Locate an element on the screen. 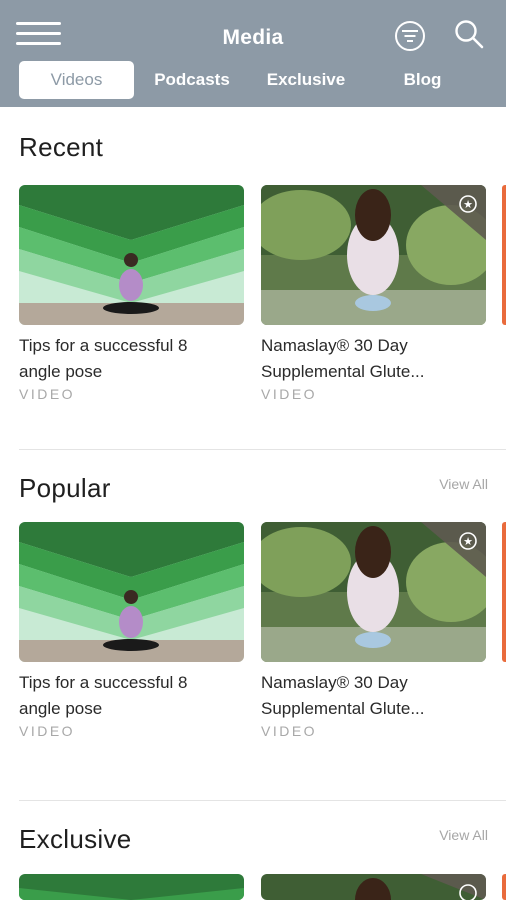 Image resolution: width=506 pixels, height=900 pixels. section-title-exclusive: Exclusive is located at coordinates (75, 839).